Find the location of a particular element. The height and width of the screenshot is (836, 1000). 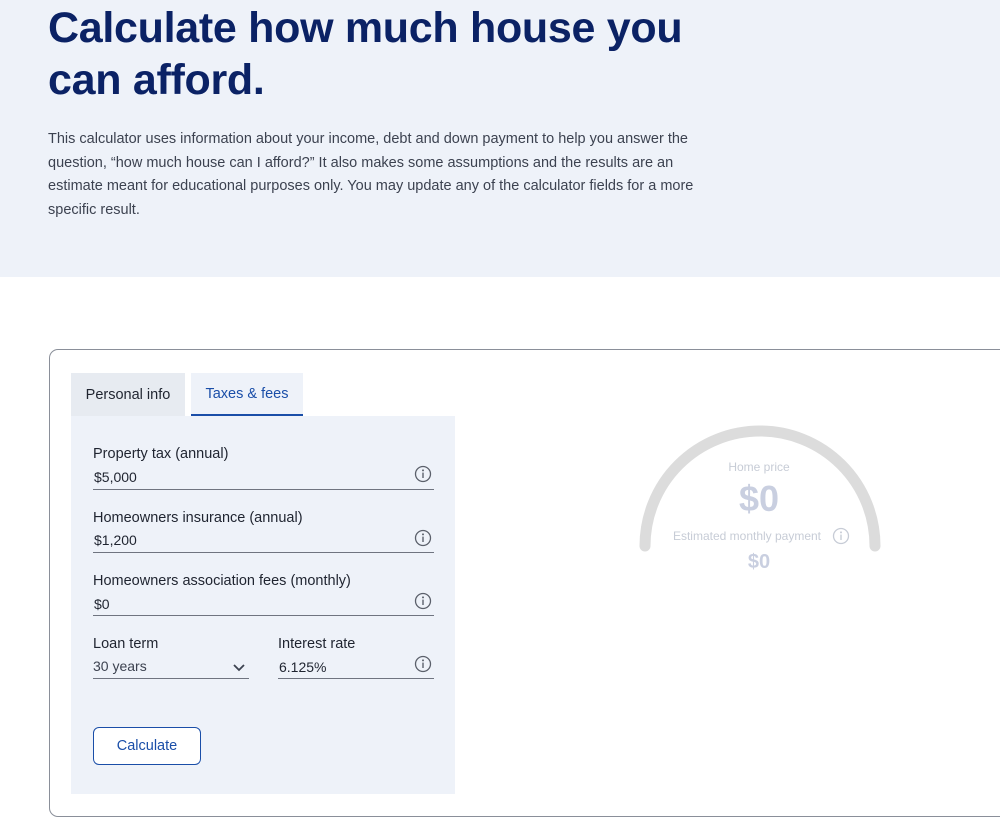

loan-term-select: 30 years is located at coordinates (120, 666).